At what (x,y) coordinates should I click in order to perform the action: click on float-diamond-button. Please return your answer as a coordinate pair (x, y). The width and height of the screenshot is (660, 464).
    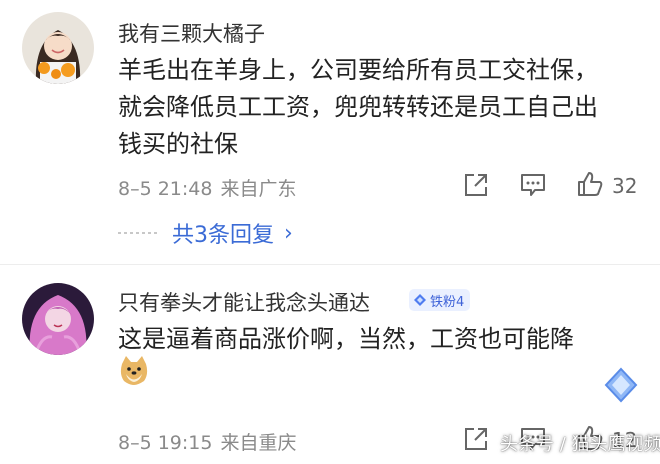
    Looking at the image, I should click on (621, 387).